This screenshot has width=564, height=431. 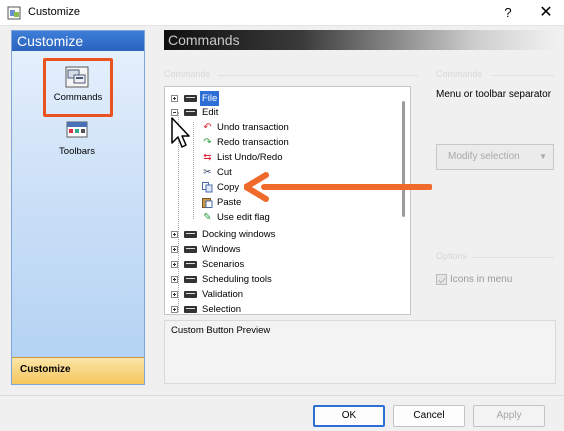 What do you see at coordinates (78, 97) in the screenshot?
I see `sidebar-item-label: Commands` at bounding box center [78, 97].